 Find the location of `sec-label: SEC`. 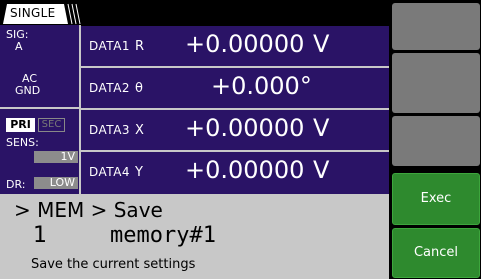

sec-label: SEC is located at coordinates (51, 124).